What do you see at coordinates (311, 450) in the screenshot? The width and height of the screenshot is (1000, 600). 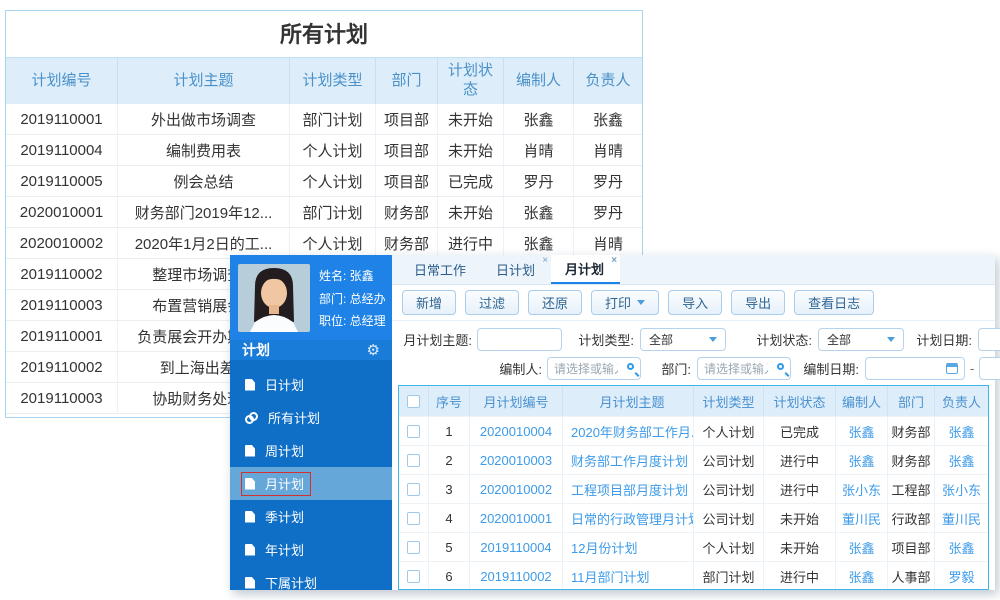 I see `sidebar-item: 周计划` at bounding box center [311, 450].